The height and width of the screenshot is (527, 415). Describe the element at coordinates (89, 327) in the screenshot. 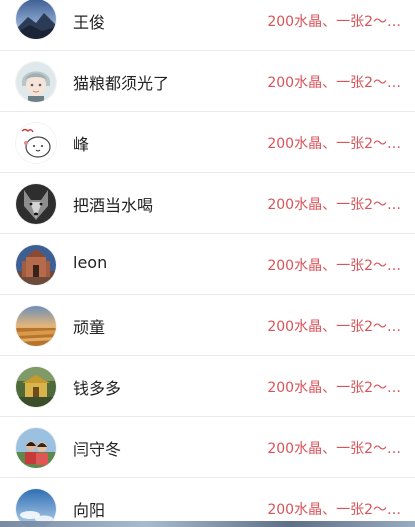

I see `contact-name: 顽童` at that location.